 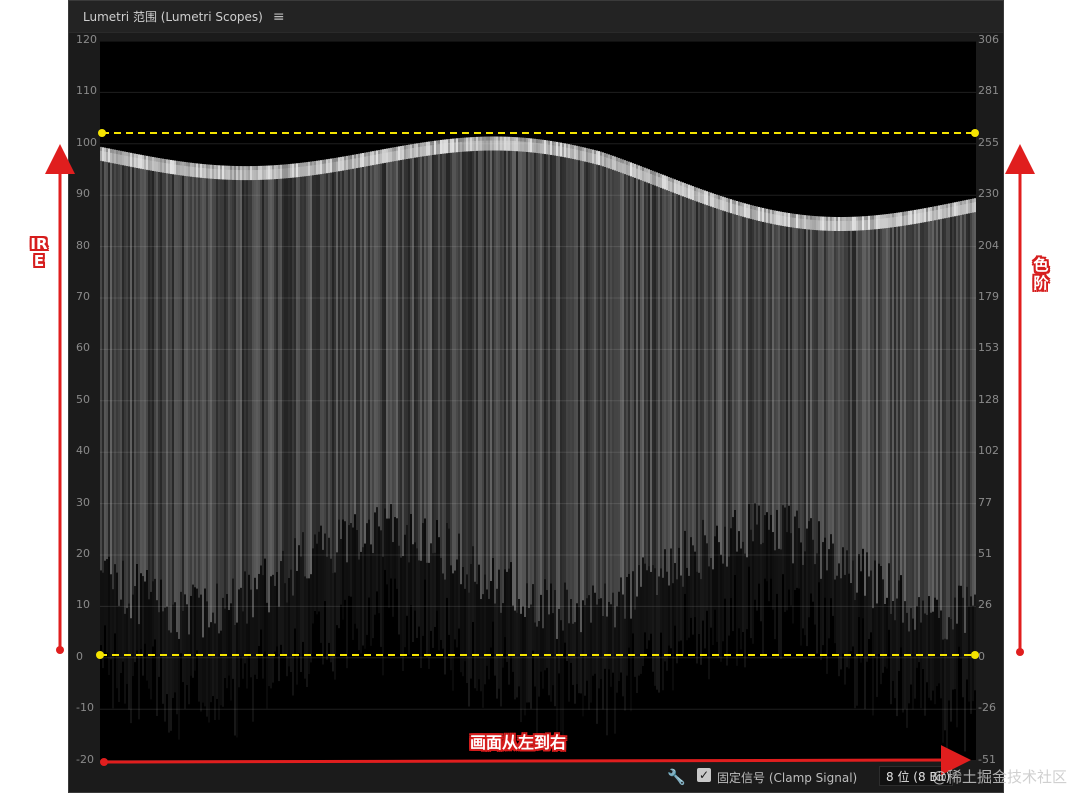 I want to click on wrench-icon: 🔧, so click(x=676, y=777).